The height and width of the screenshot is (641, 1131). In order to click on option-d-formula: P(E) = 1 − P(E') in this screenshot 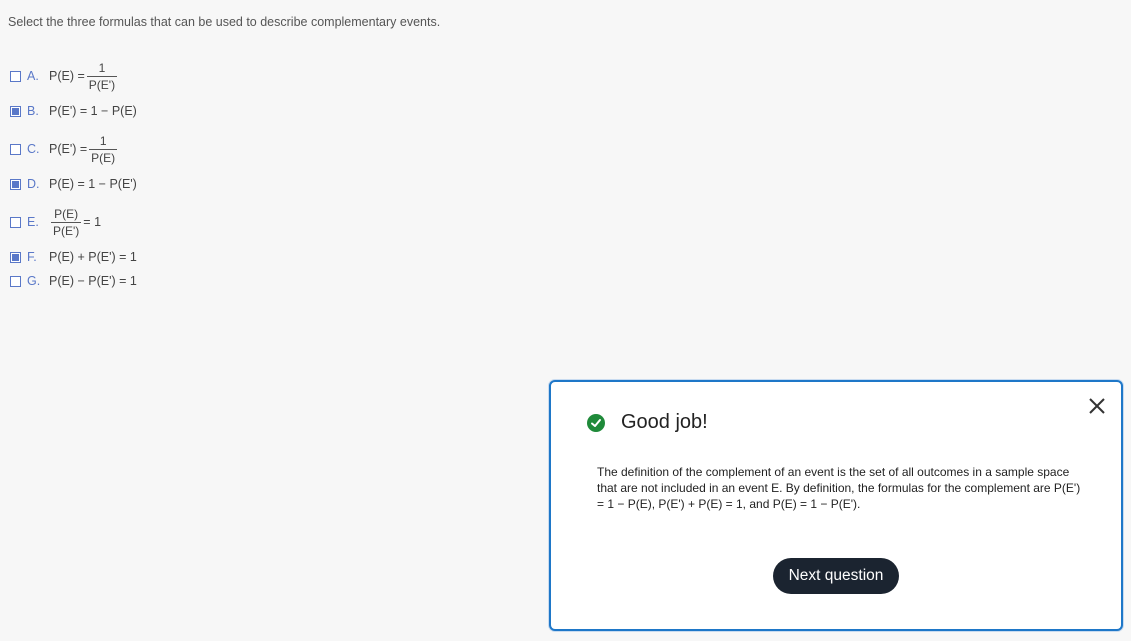, I will do `click(93, 184)`.